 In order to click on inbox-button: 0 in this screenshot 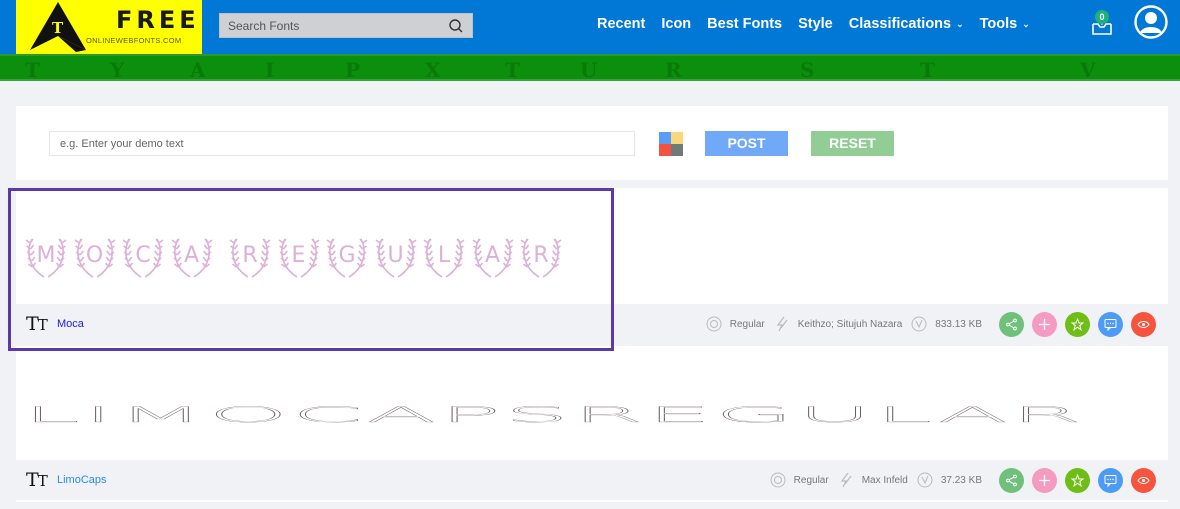, I will do `click(1102, 23)`.